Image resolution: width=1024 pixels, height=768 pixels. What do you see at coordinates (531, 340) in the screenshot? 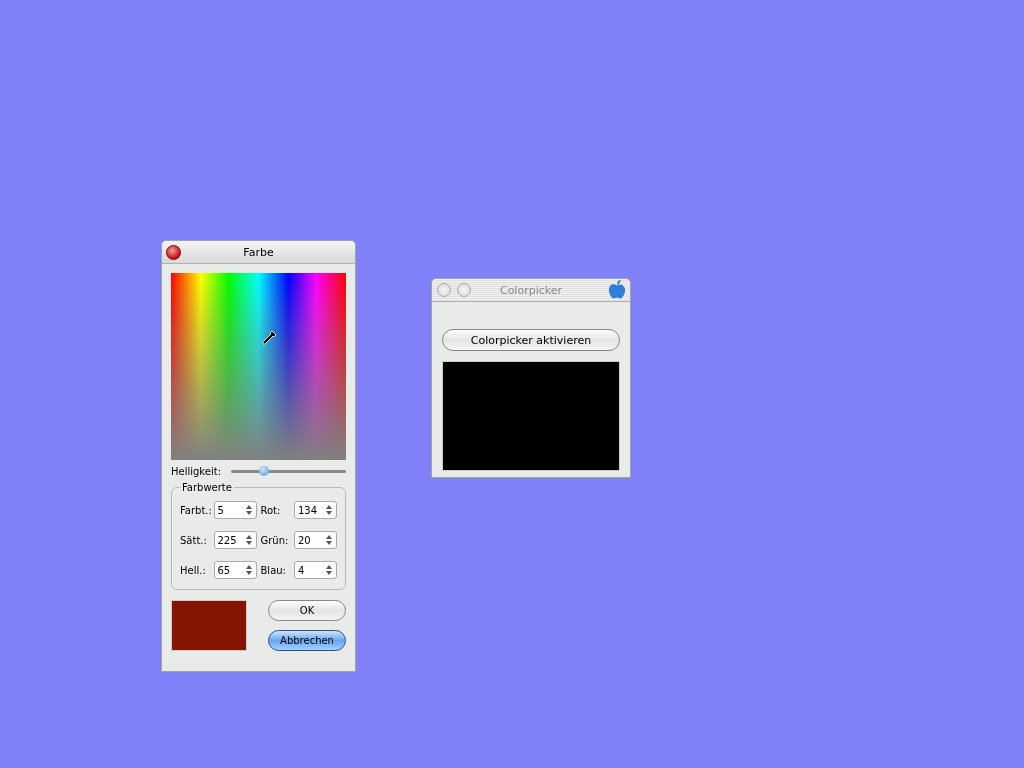
I see `activate-colorpicker-button: Colorpicker aktivieren` at bounding box center [531, 340].